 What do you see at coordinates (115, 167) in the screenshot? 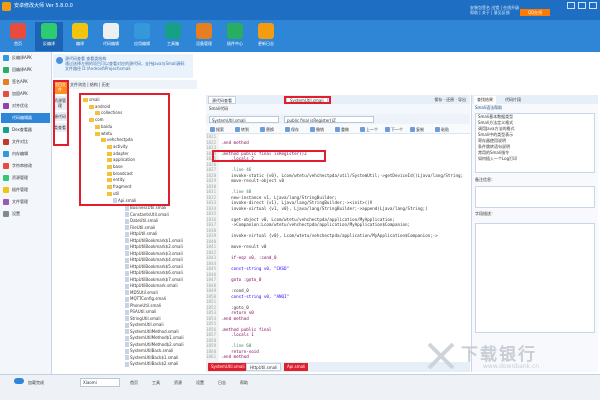
I see `tree-node: base` at bounding box center [115, 167].